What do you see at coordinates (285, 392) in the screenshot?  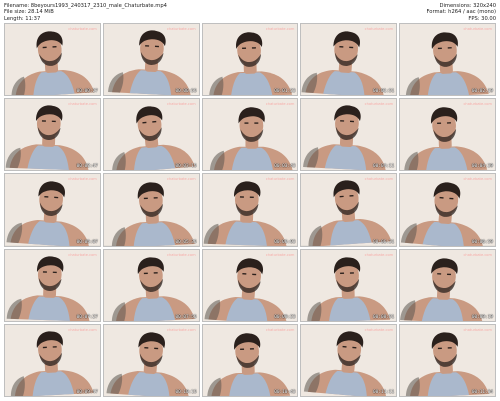 I see `timestamp: 00:10:43` at bounding box center [285, 392].